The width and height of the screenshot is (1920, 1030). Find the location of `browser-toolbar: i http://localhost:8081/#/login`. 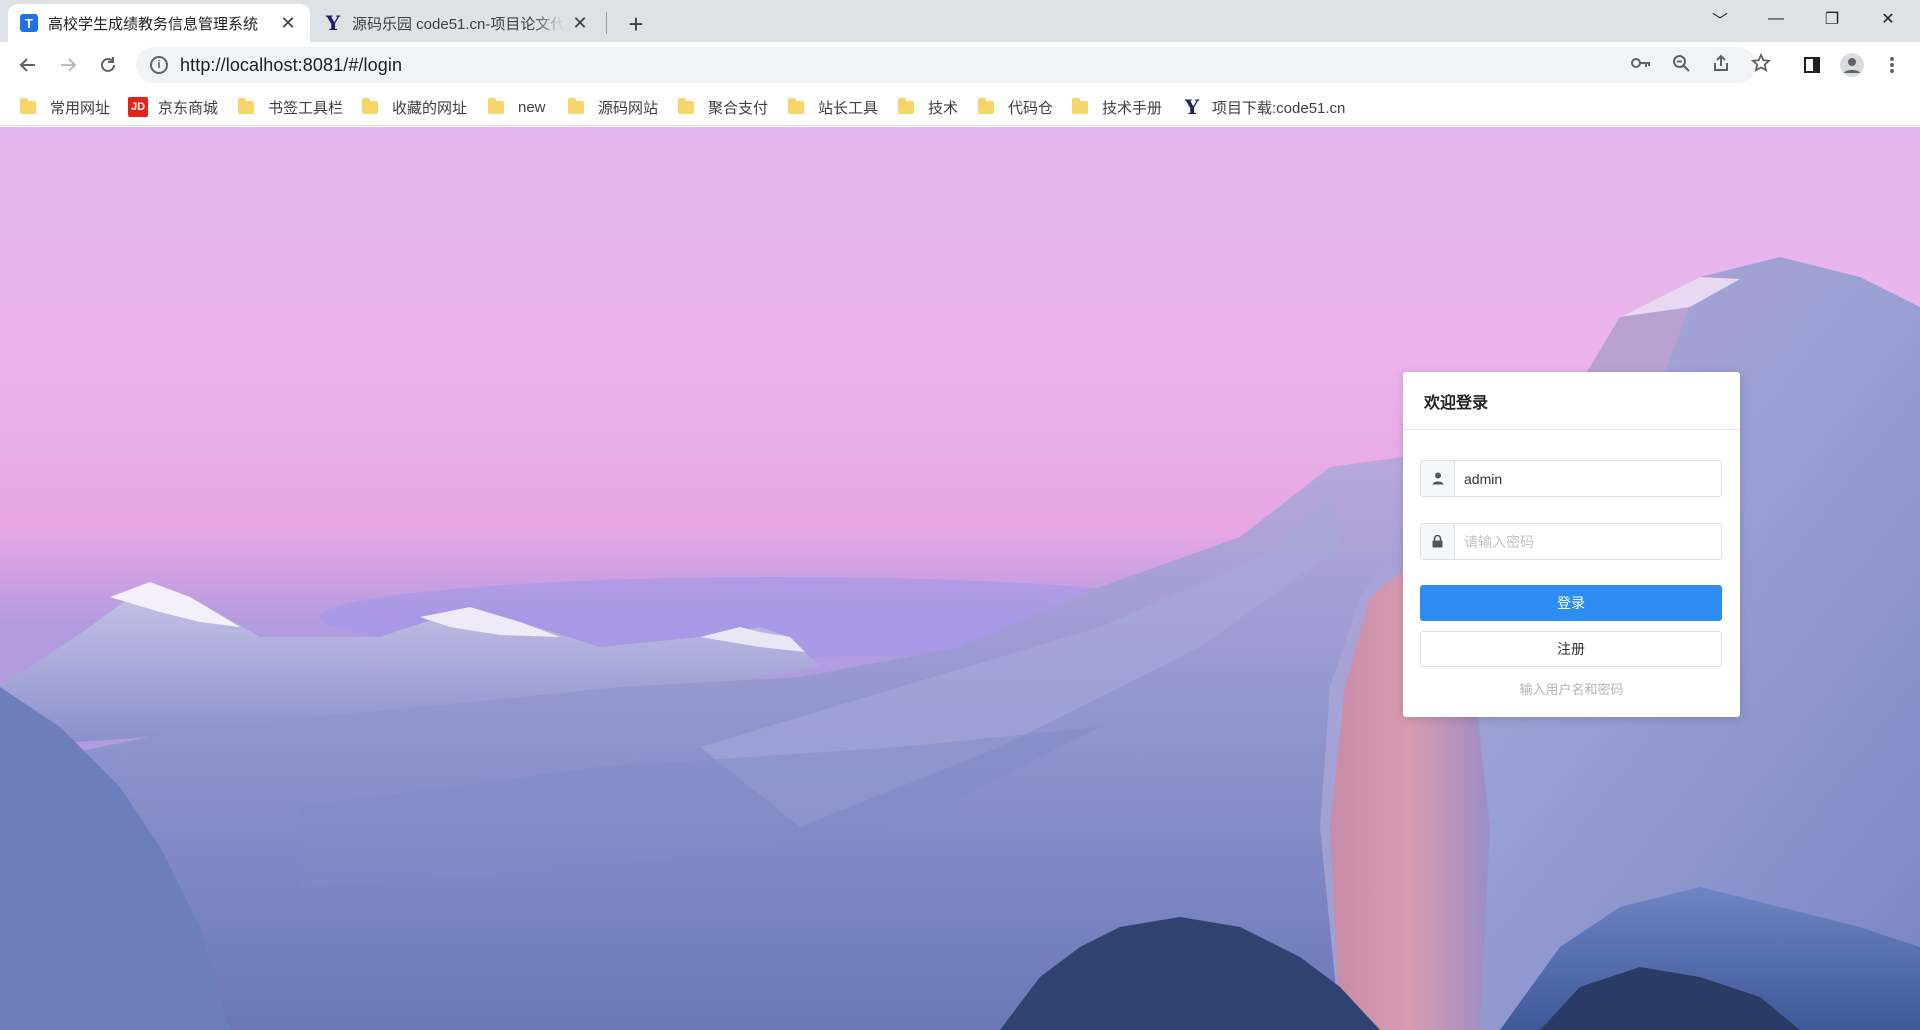

browser-toolbar: i http://localhost:8081/#/login is located at coordinates (960, 65).